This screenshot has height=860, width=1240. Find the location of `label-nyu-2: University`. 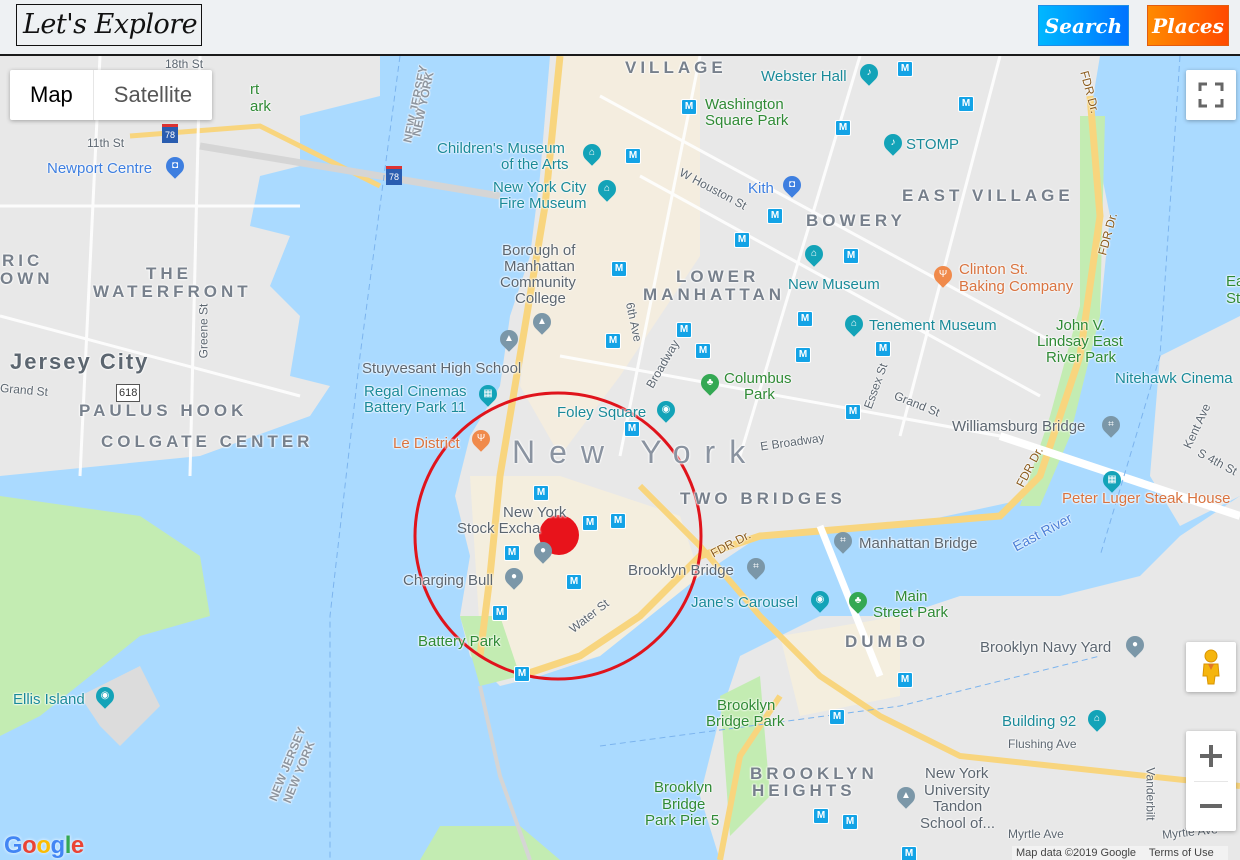

label-nyu-2: University is located at coordinates (957, 791).